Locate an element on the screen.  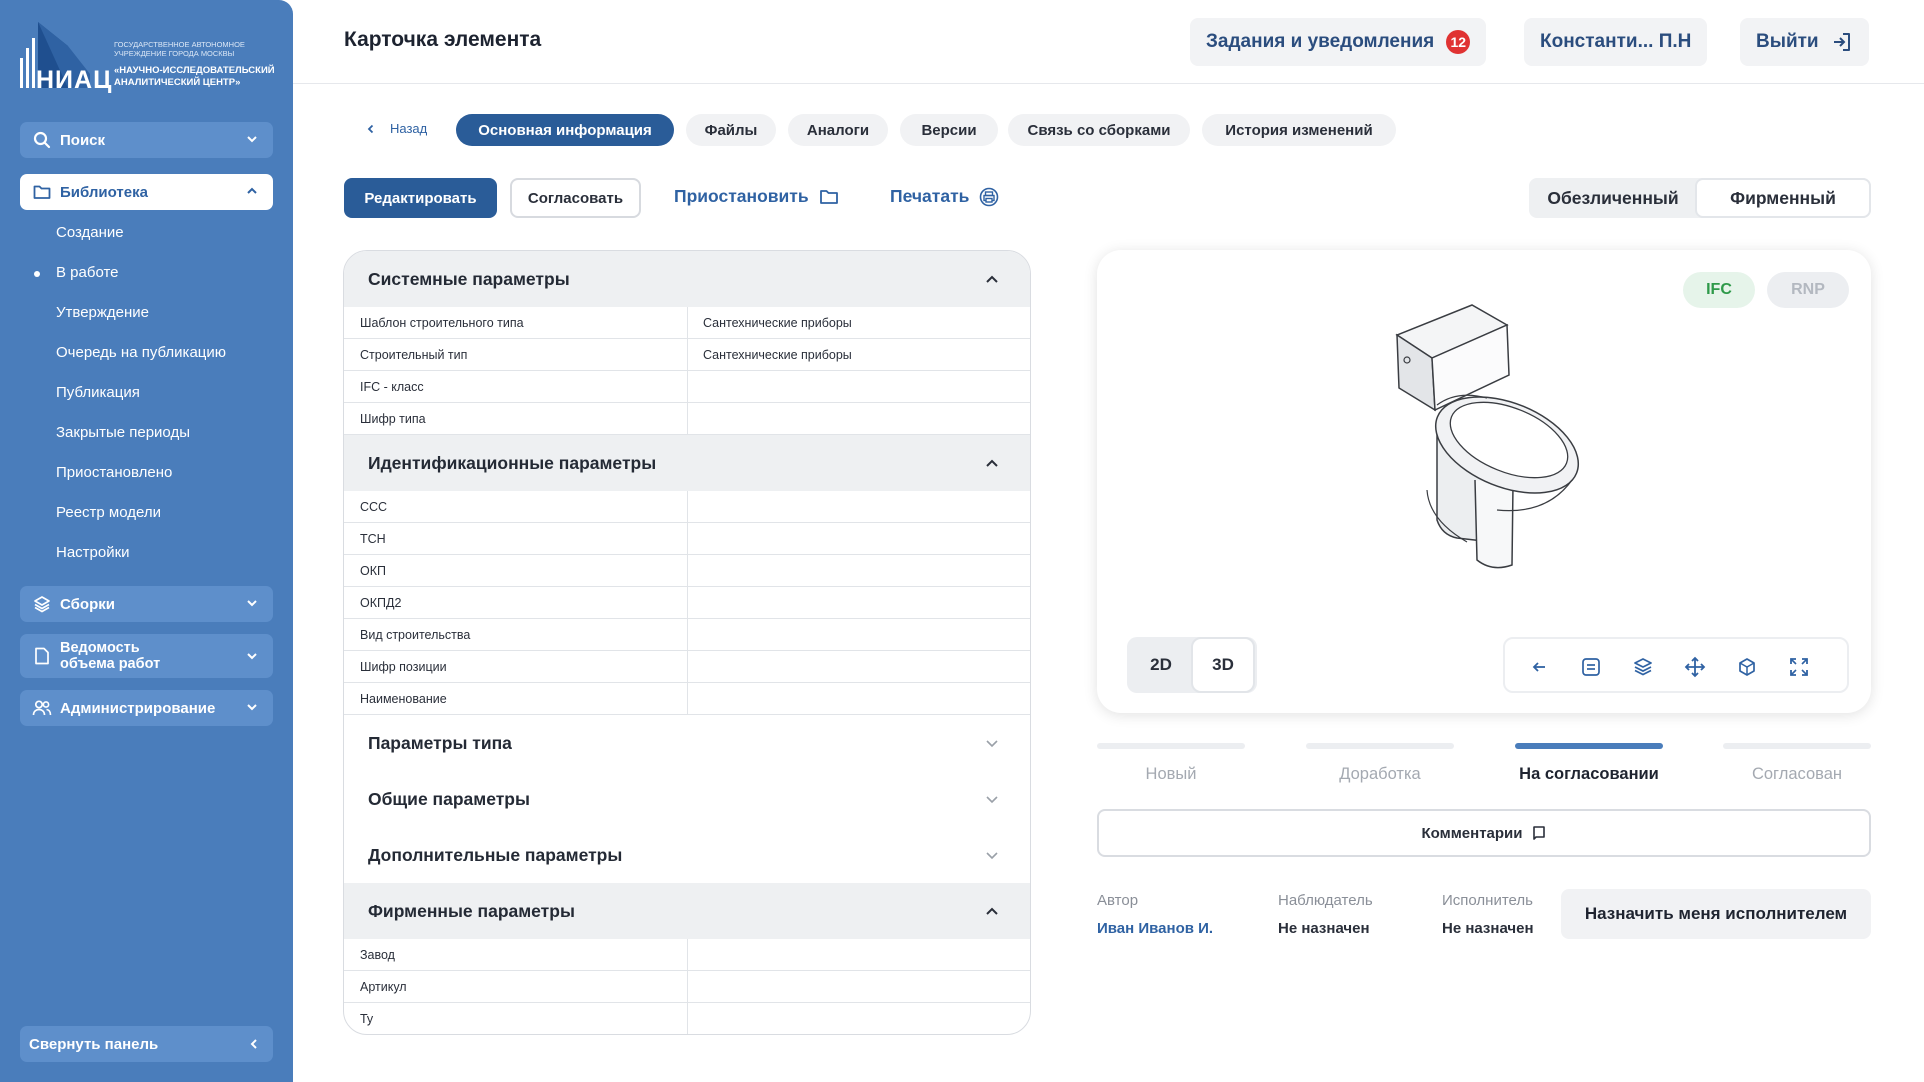
row-key: Ту is located at coordinates (367, 1019).